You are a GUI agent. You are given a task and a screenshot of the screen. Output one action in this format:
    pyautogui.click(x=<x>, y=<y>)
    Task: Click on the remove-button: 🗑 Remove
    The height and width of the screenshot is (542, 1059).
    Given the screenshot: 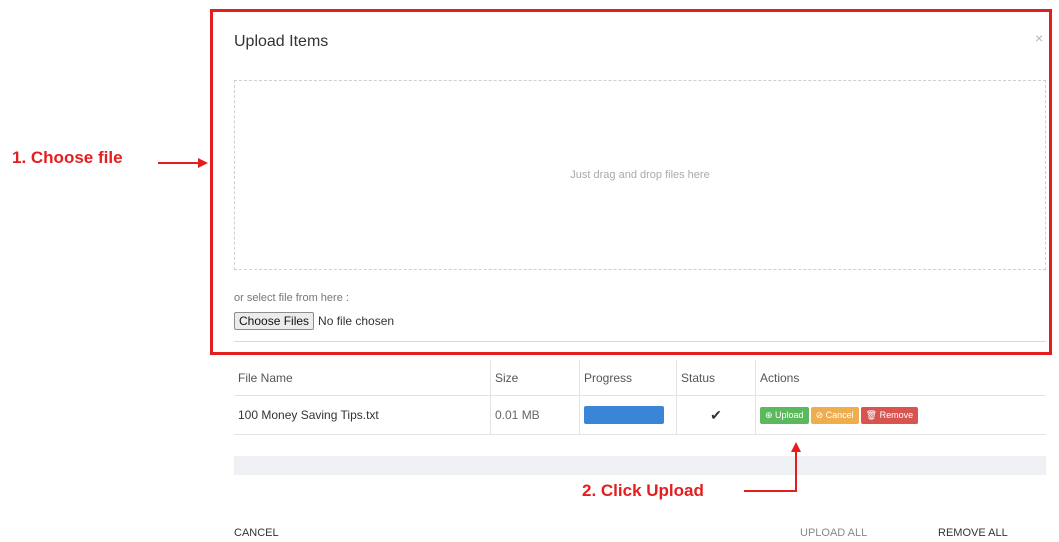 What is the action you would take?
    pyautogui.click(x=889, y=415)
    